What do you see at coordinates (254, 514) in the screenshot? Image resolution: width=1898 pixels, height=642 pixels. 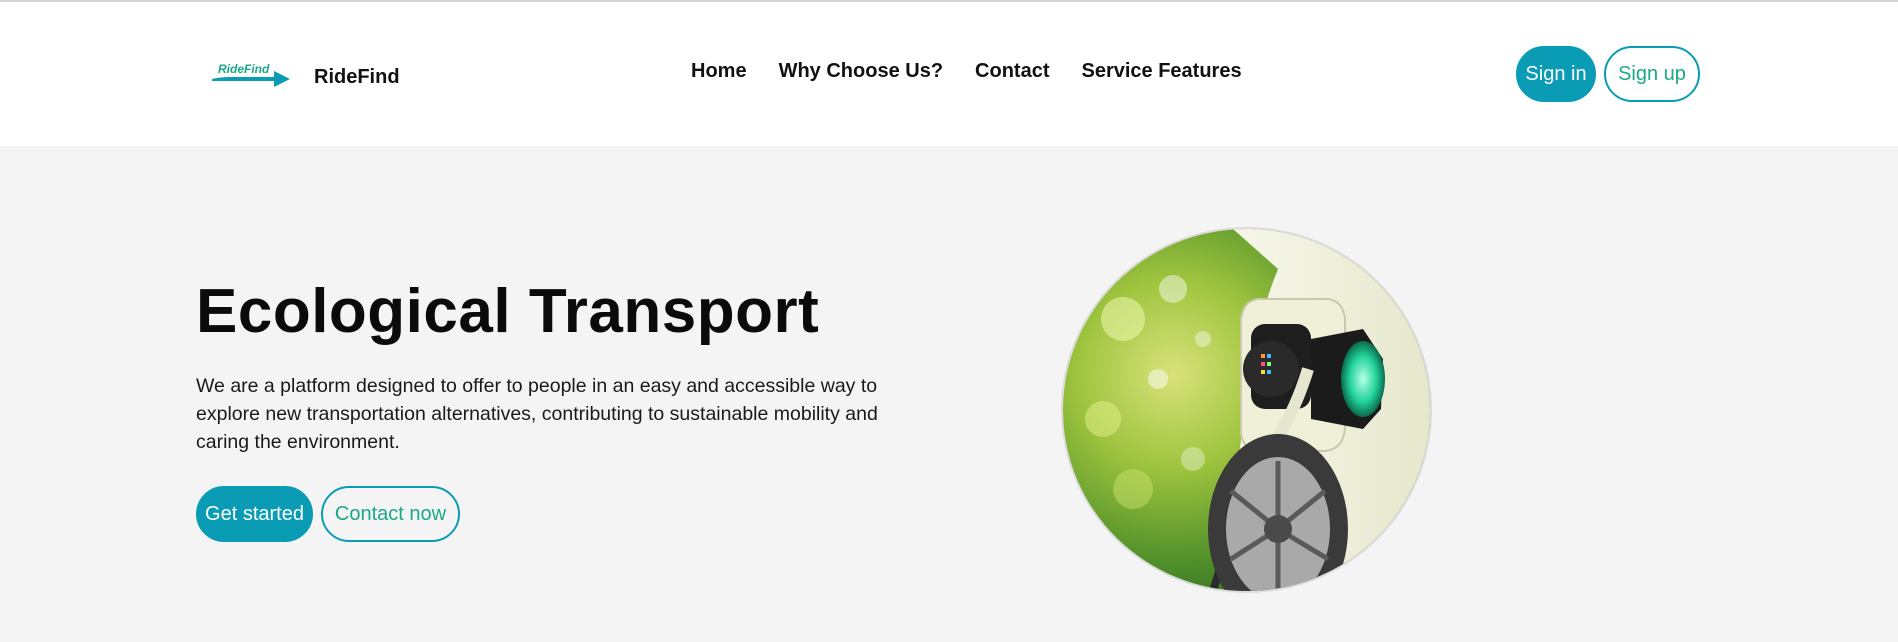 I see `get-started-button: Get started` at bounding box center [254, 514].